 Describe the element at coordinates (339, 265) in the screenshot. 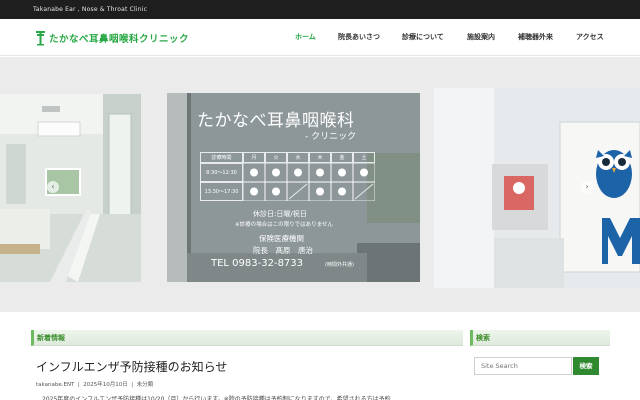

I see `sign-tel-note: (時間外共通)` at that location.